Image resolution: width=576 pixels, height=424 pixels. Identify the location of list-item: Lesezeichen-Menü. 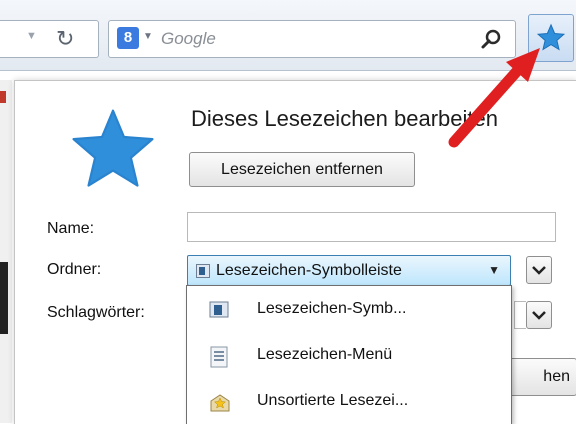
(349, 356).